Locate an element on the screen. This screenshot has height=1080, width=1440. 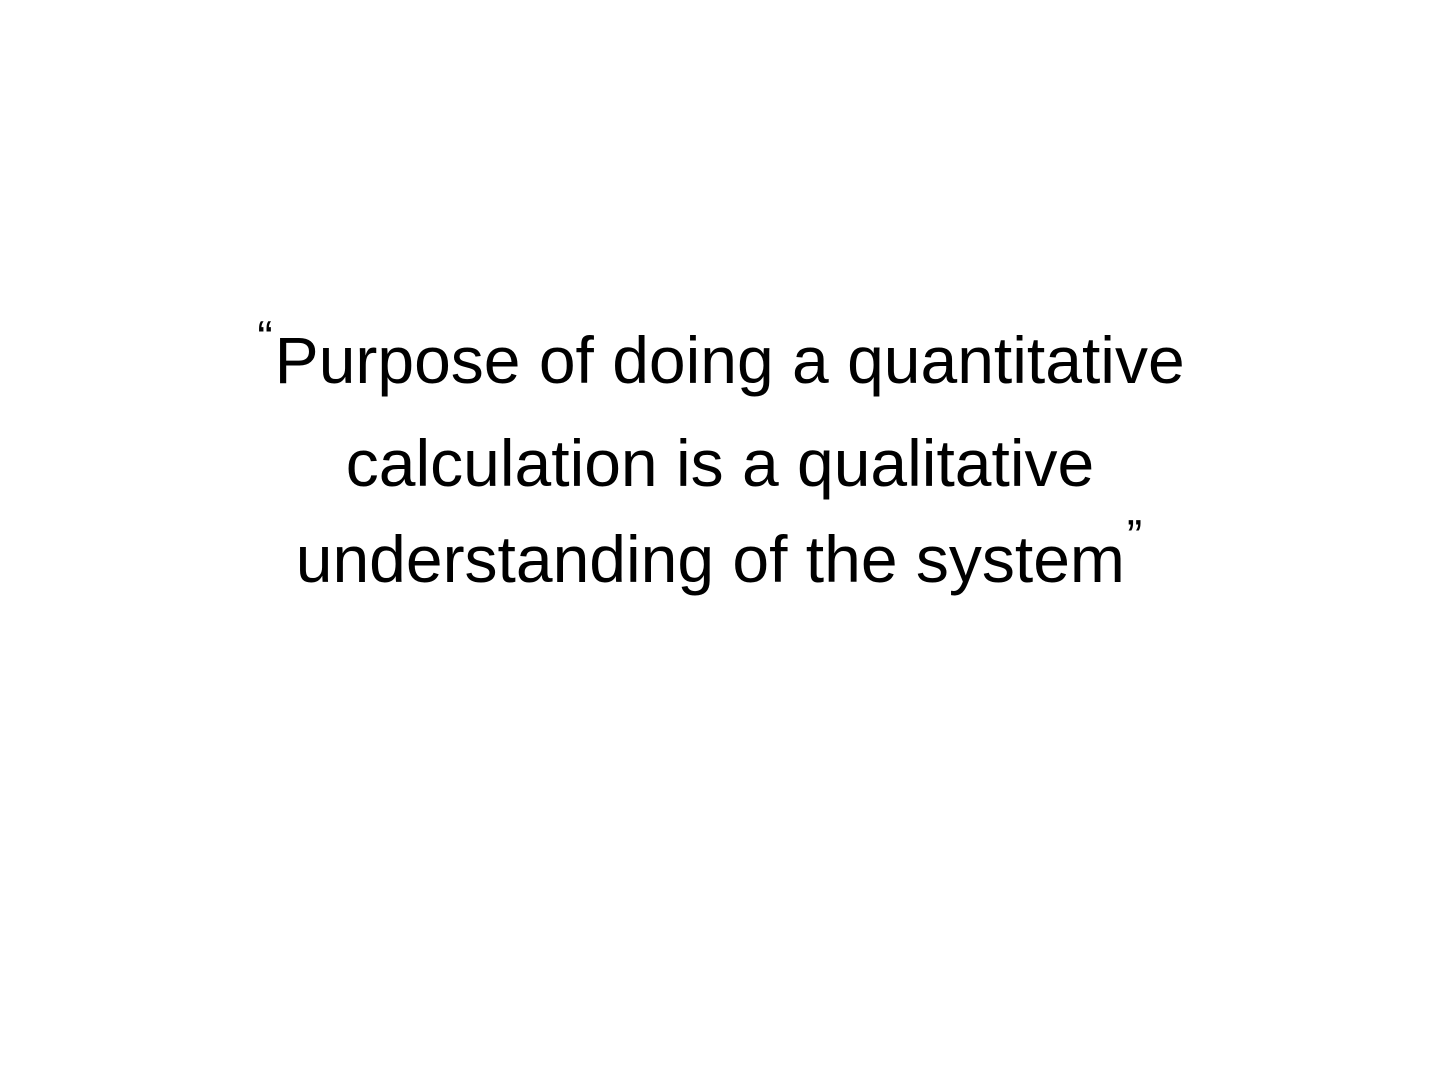
quote-line-1-text: Purpose of doing a quantitative is located at coordinates (729, 360).